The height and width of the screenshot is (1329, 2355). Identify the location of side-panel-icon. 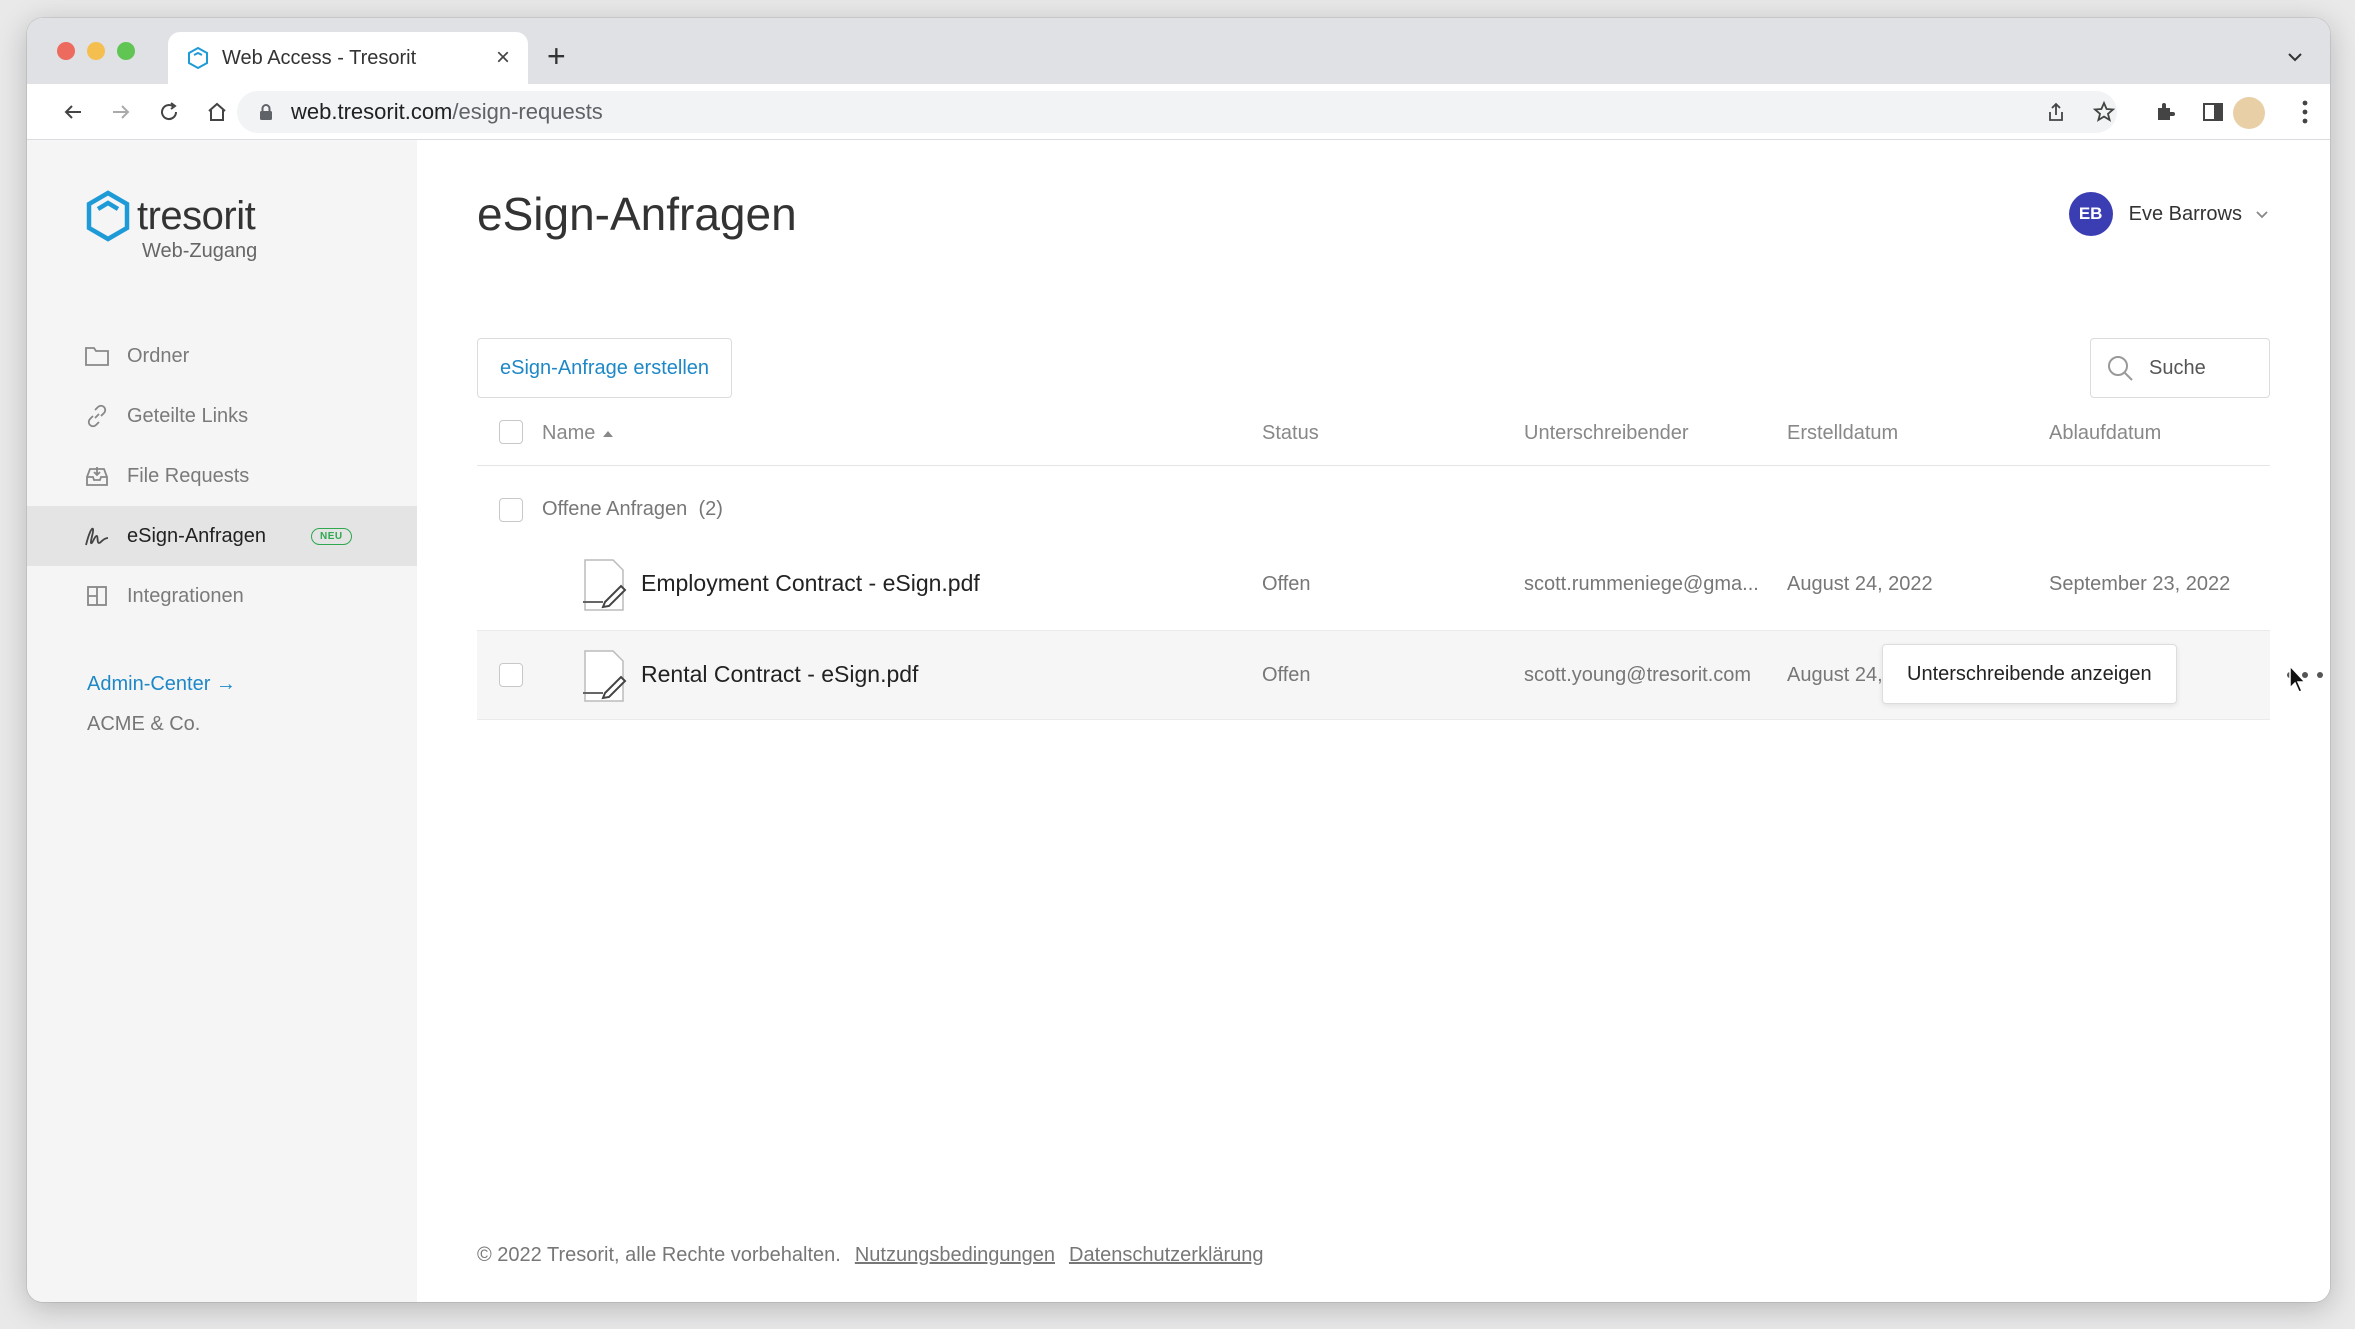
(2213, 112).